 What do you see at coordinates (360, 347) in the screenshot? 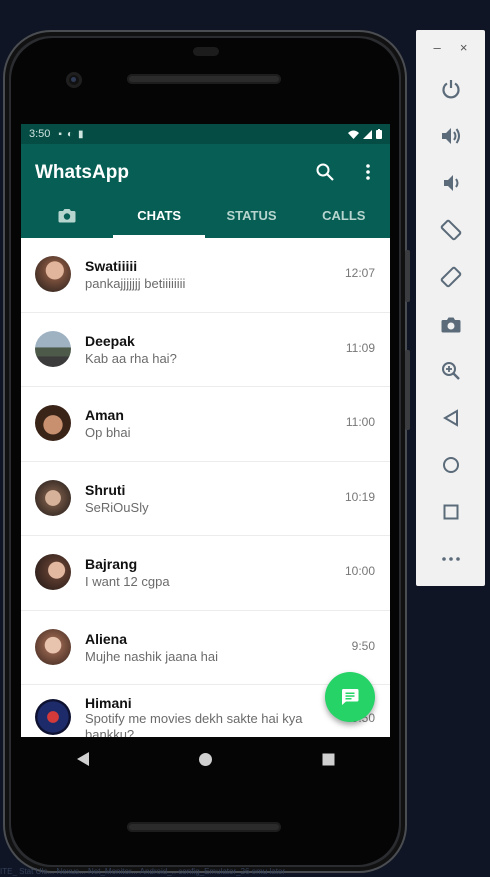
I see `chat-time: 11:09` at bounding box center [360, 347].